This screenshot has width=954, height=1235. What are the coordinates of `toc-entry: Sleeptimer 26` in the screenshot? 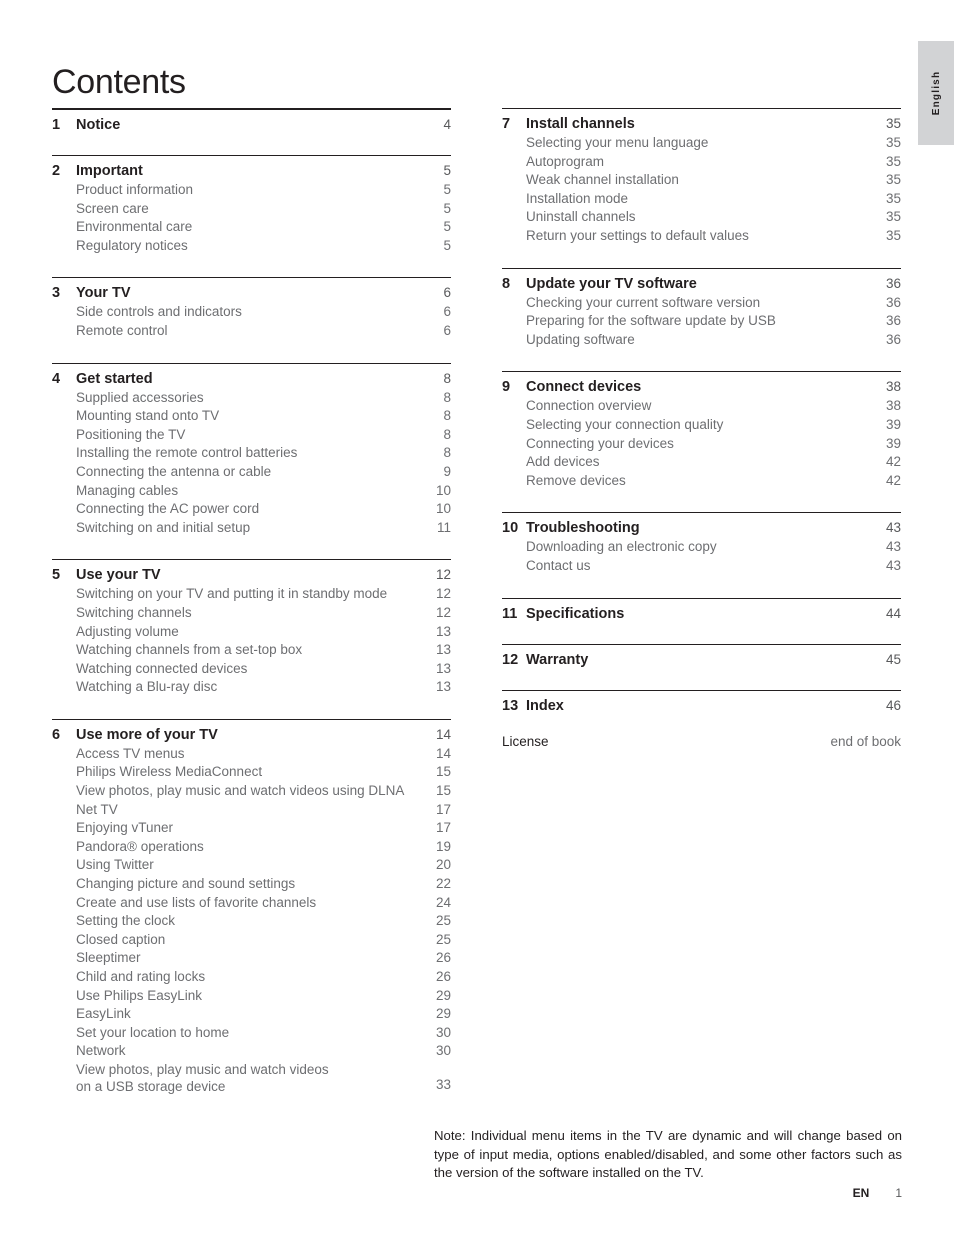 It's located at (251, 958).